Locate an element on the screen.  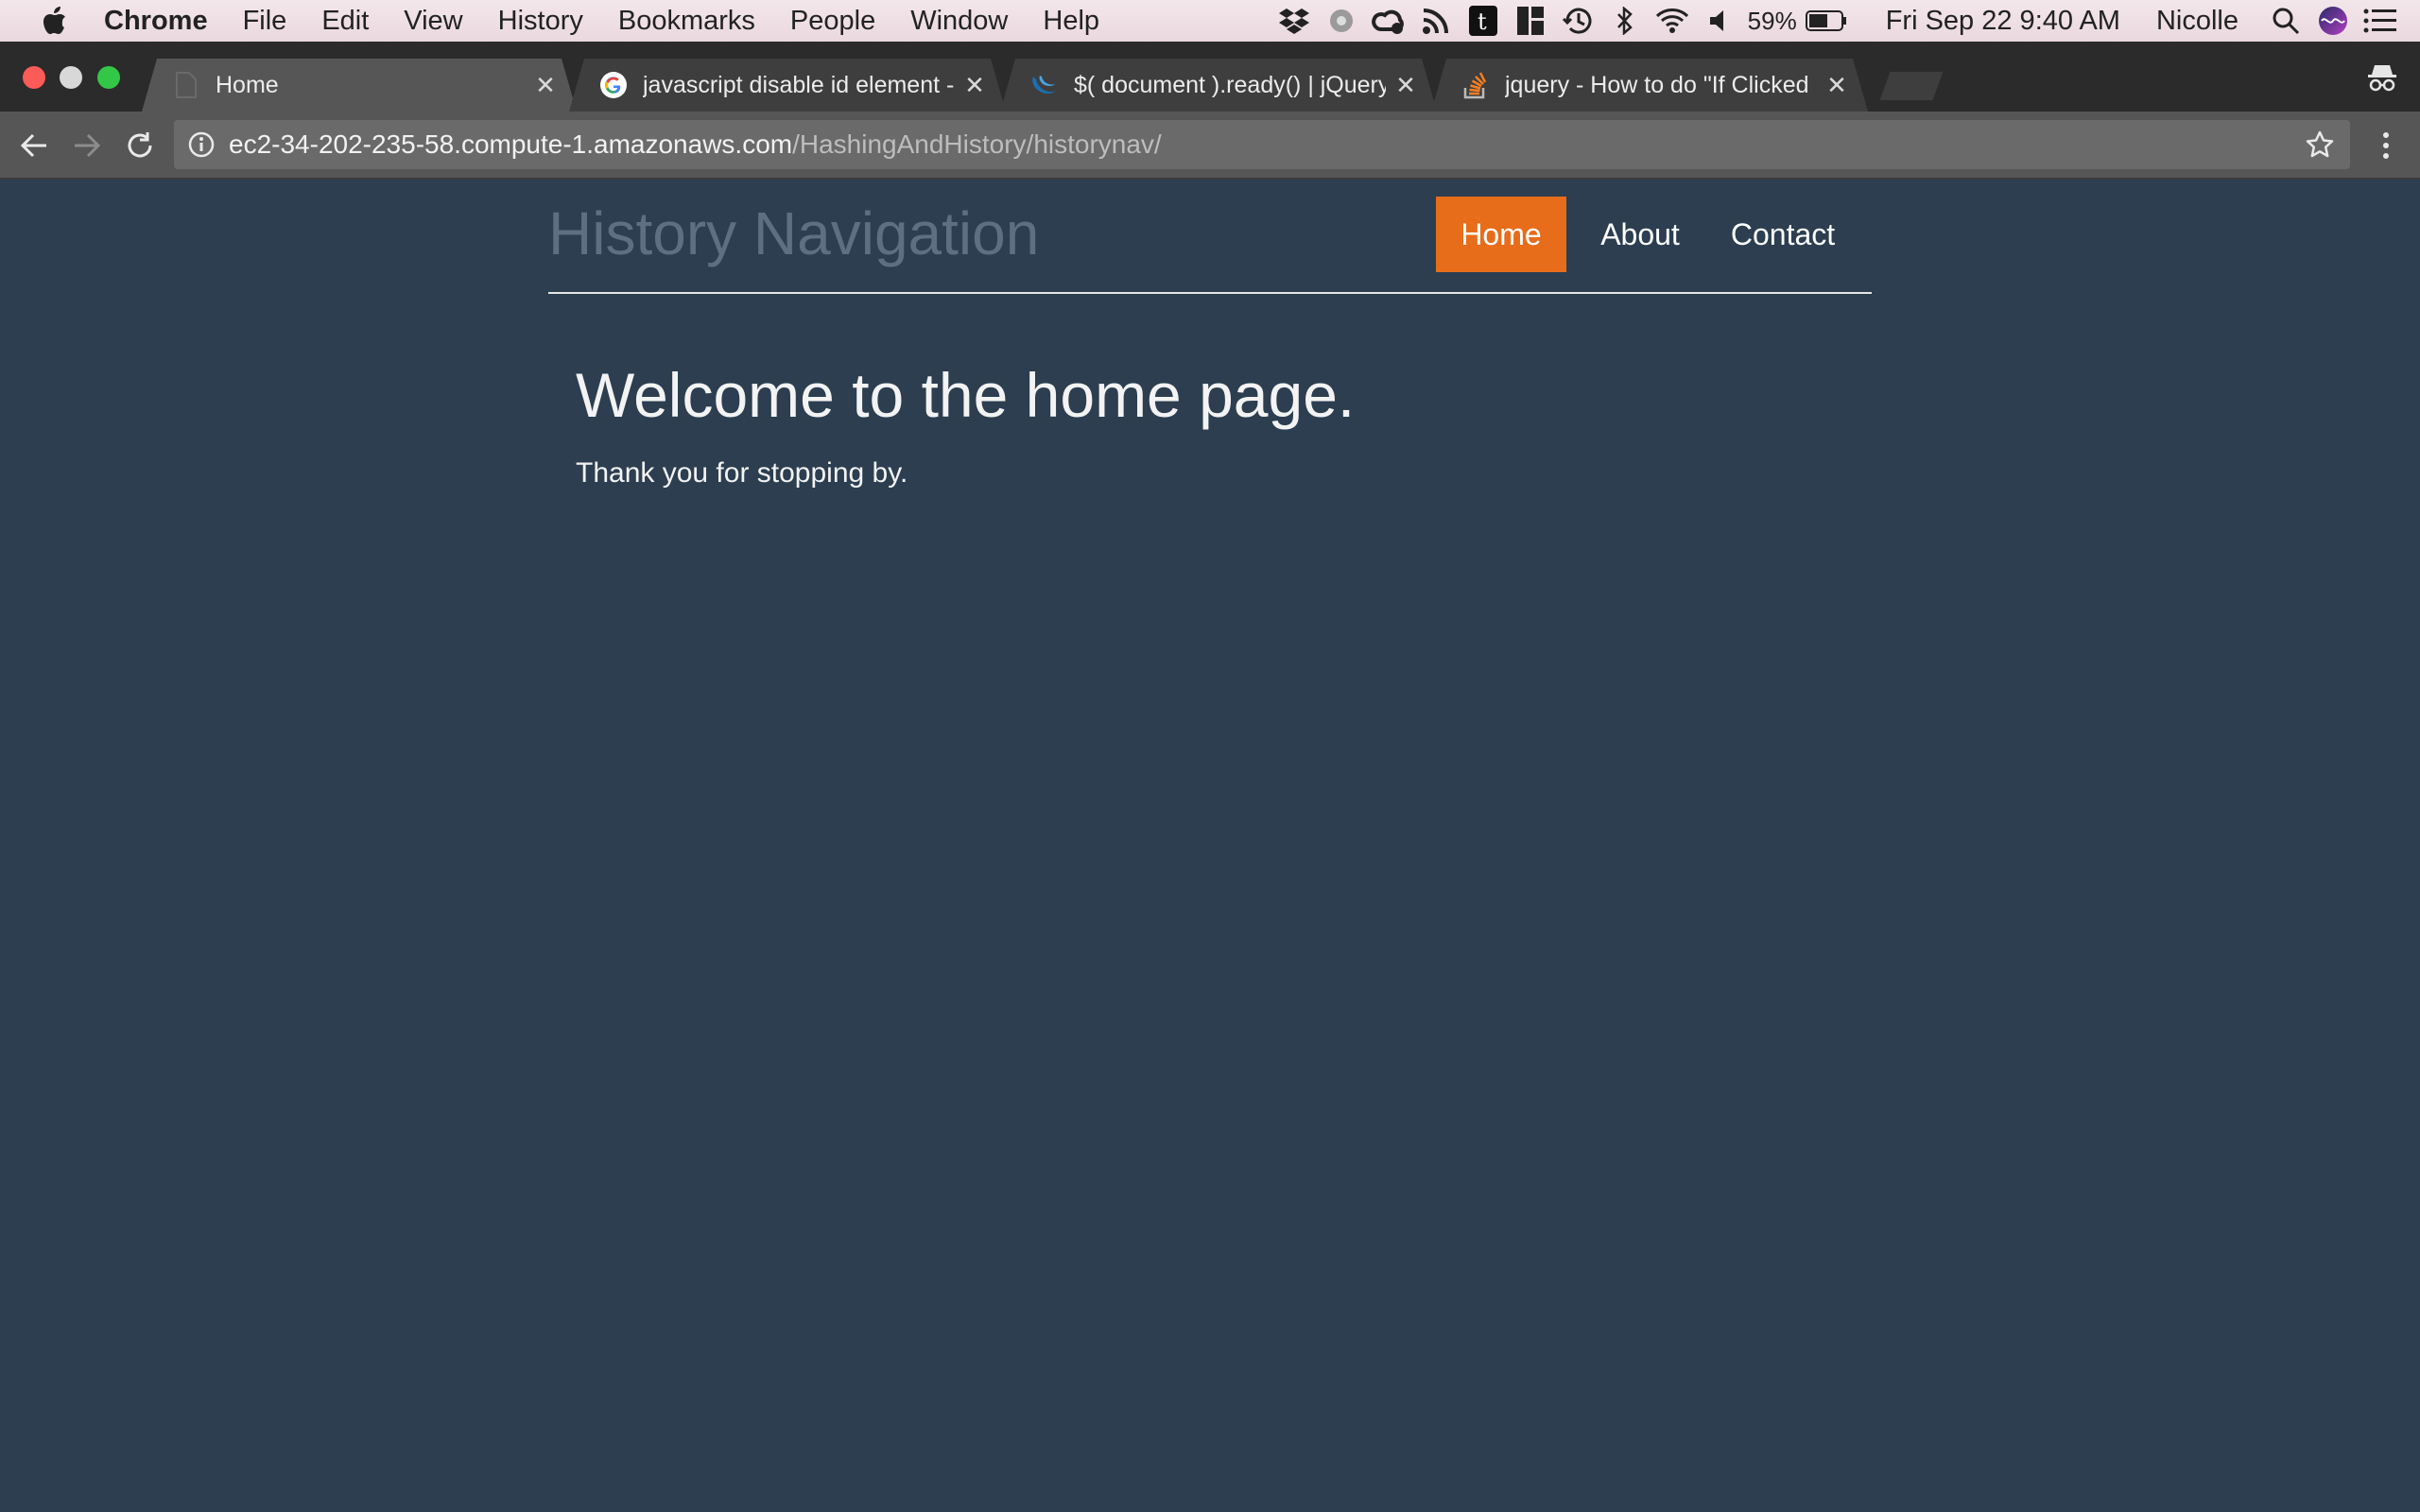
menu-window: Window is located at coordinates (959, 21).